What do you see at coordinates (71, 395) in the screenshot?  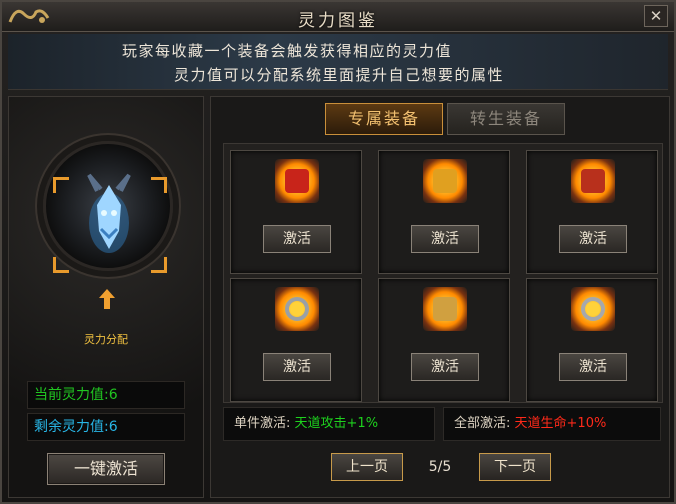 I see `current-spirit-label: 当前灵力值:` at bounding box center [71, 395].